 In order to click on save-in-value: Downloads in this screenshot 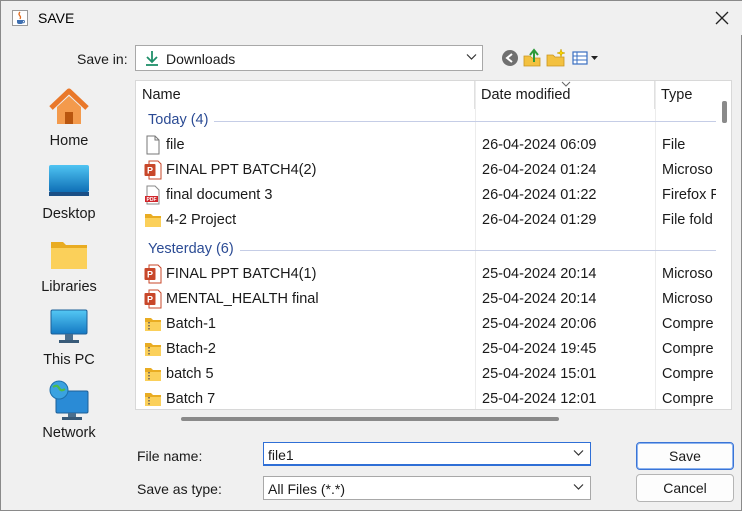, I will do `click(201, 59)`.